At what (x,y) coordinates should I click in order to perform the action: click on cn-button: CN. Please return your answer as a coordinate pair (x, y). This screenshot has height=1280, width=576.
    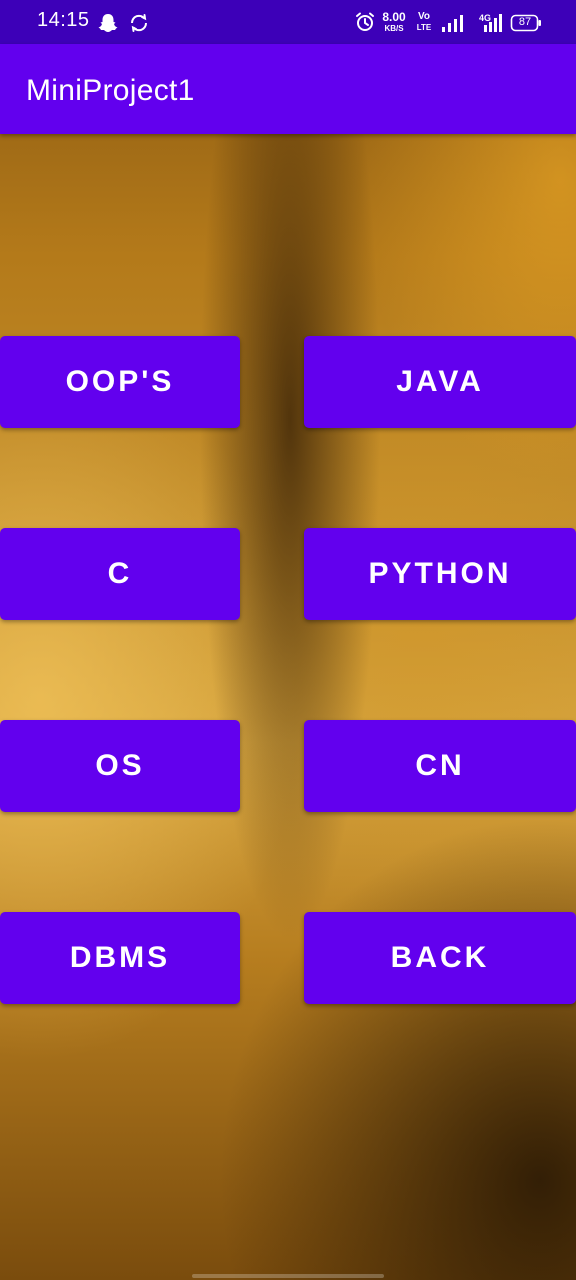
    Looking at the image, I should click on (440, 766).